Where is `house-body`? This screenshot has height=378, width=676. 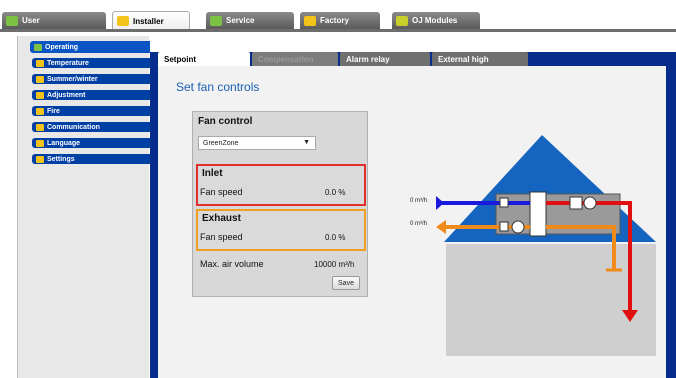
house-body is located at coordinates (551, 300).